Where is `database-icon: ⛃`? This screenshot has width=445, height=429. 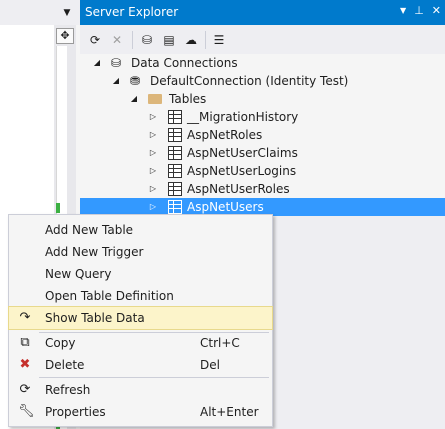 database-icon: ⛃ is located at coordinates (135, 81).